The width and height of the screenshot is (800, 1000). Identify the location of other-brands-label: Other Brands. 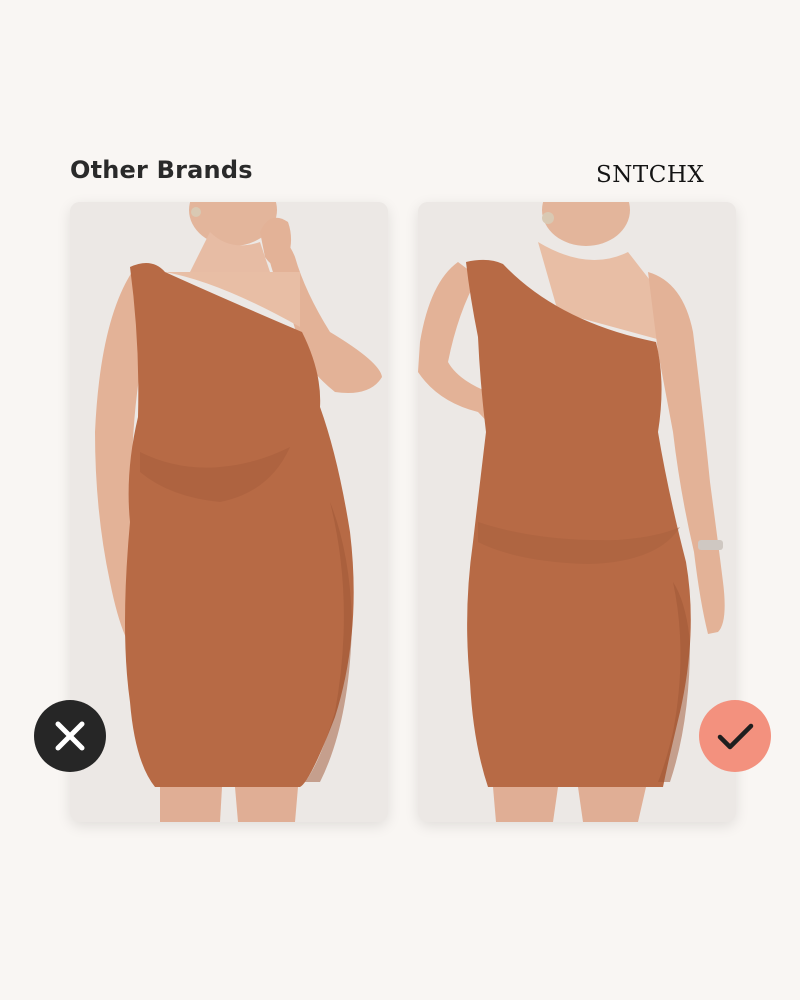
(161, 170).